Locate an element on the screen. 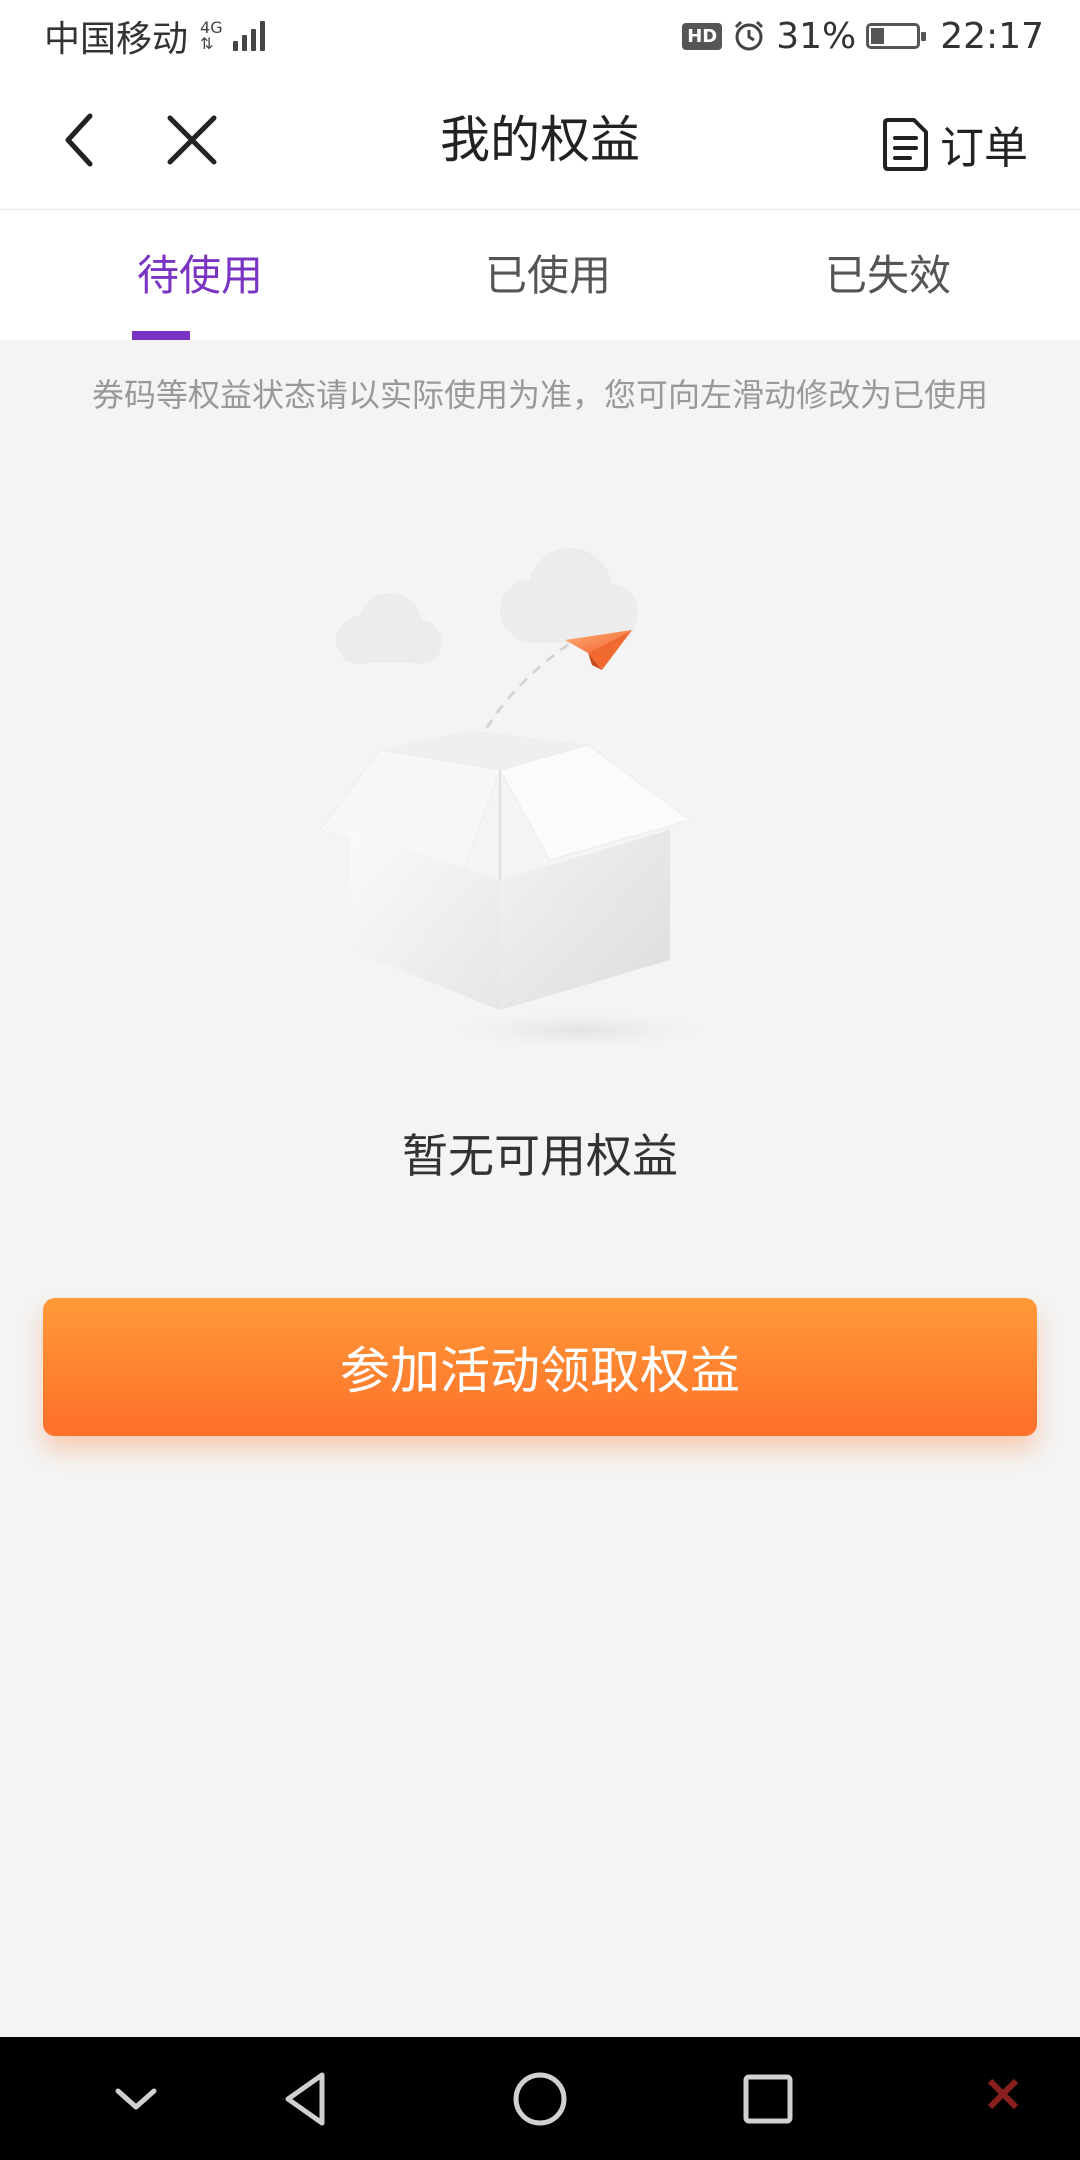 This screenshot has height=2160, width=1080. status-right: HD 31% 22:17 is located at coordinates (863, 36).